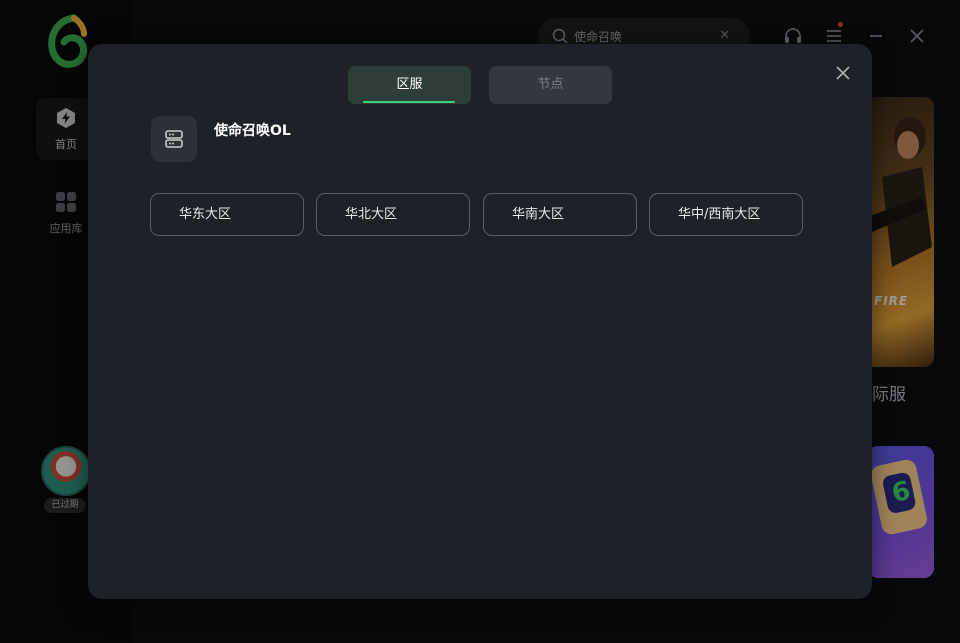 This screenshot has width=960, height=643. Describe the element at coordinates (726, 214) in the screenshot. I see `region-button-central-southwest: 华中/西南大区` at that location.